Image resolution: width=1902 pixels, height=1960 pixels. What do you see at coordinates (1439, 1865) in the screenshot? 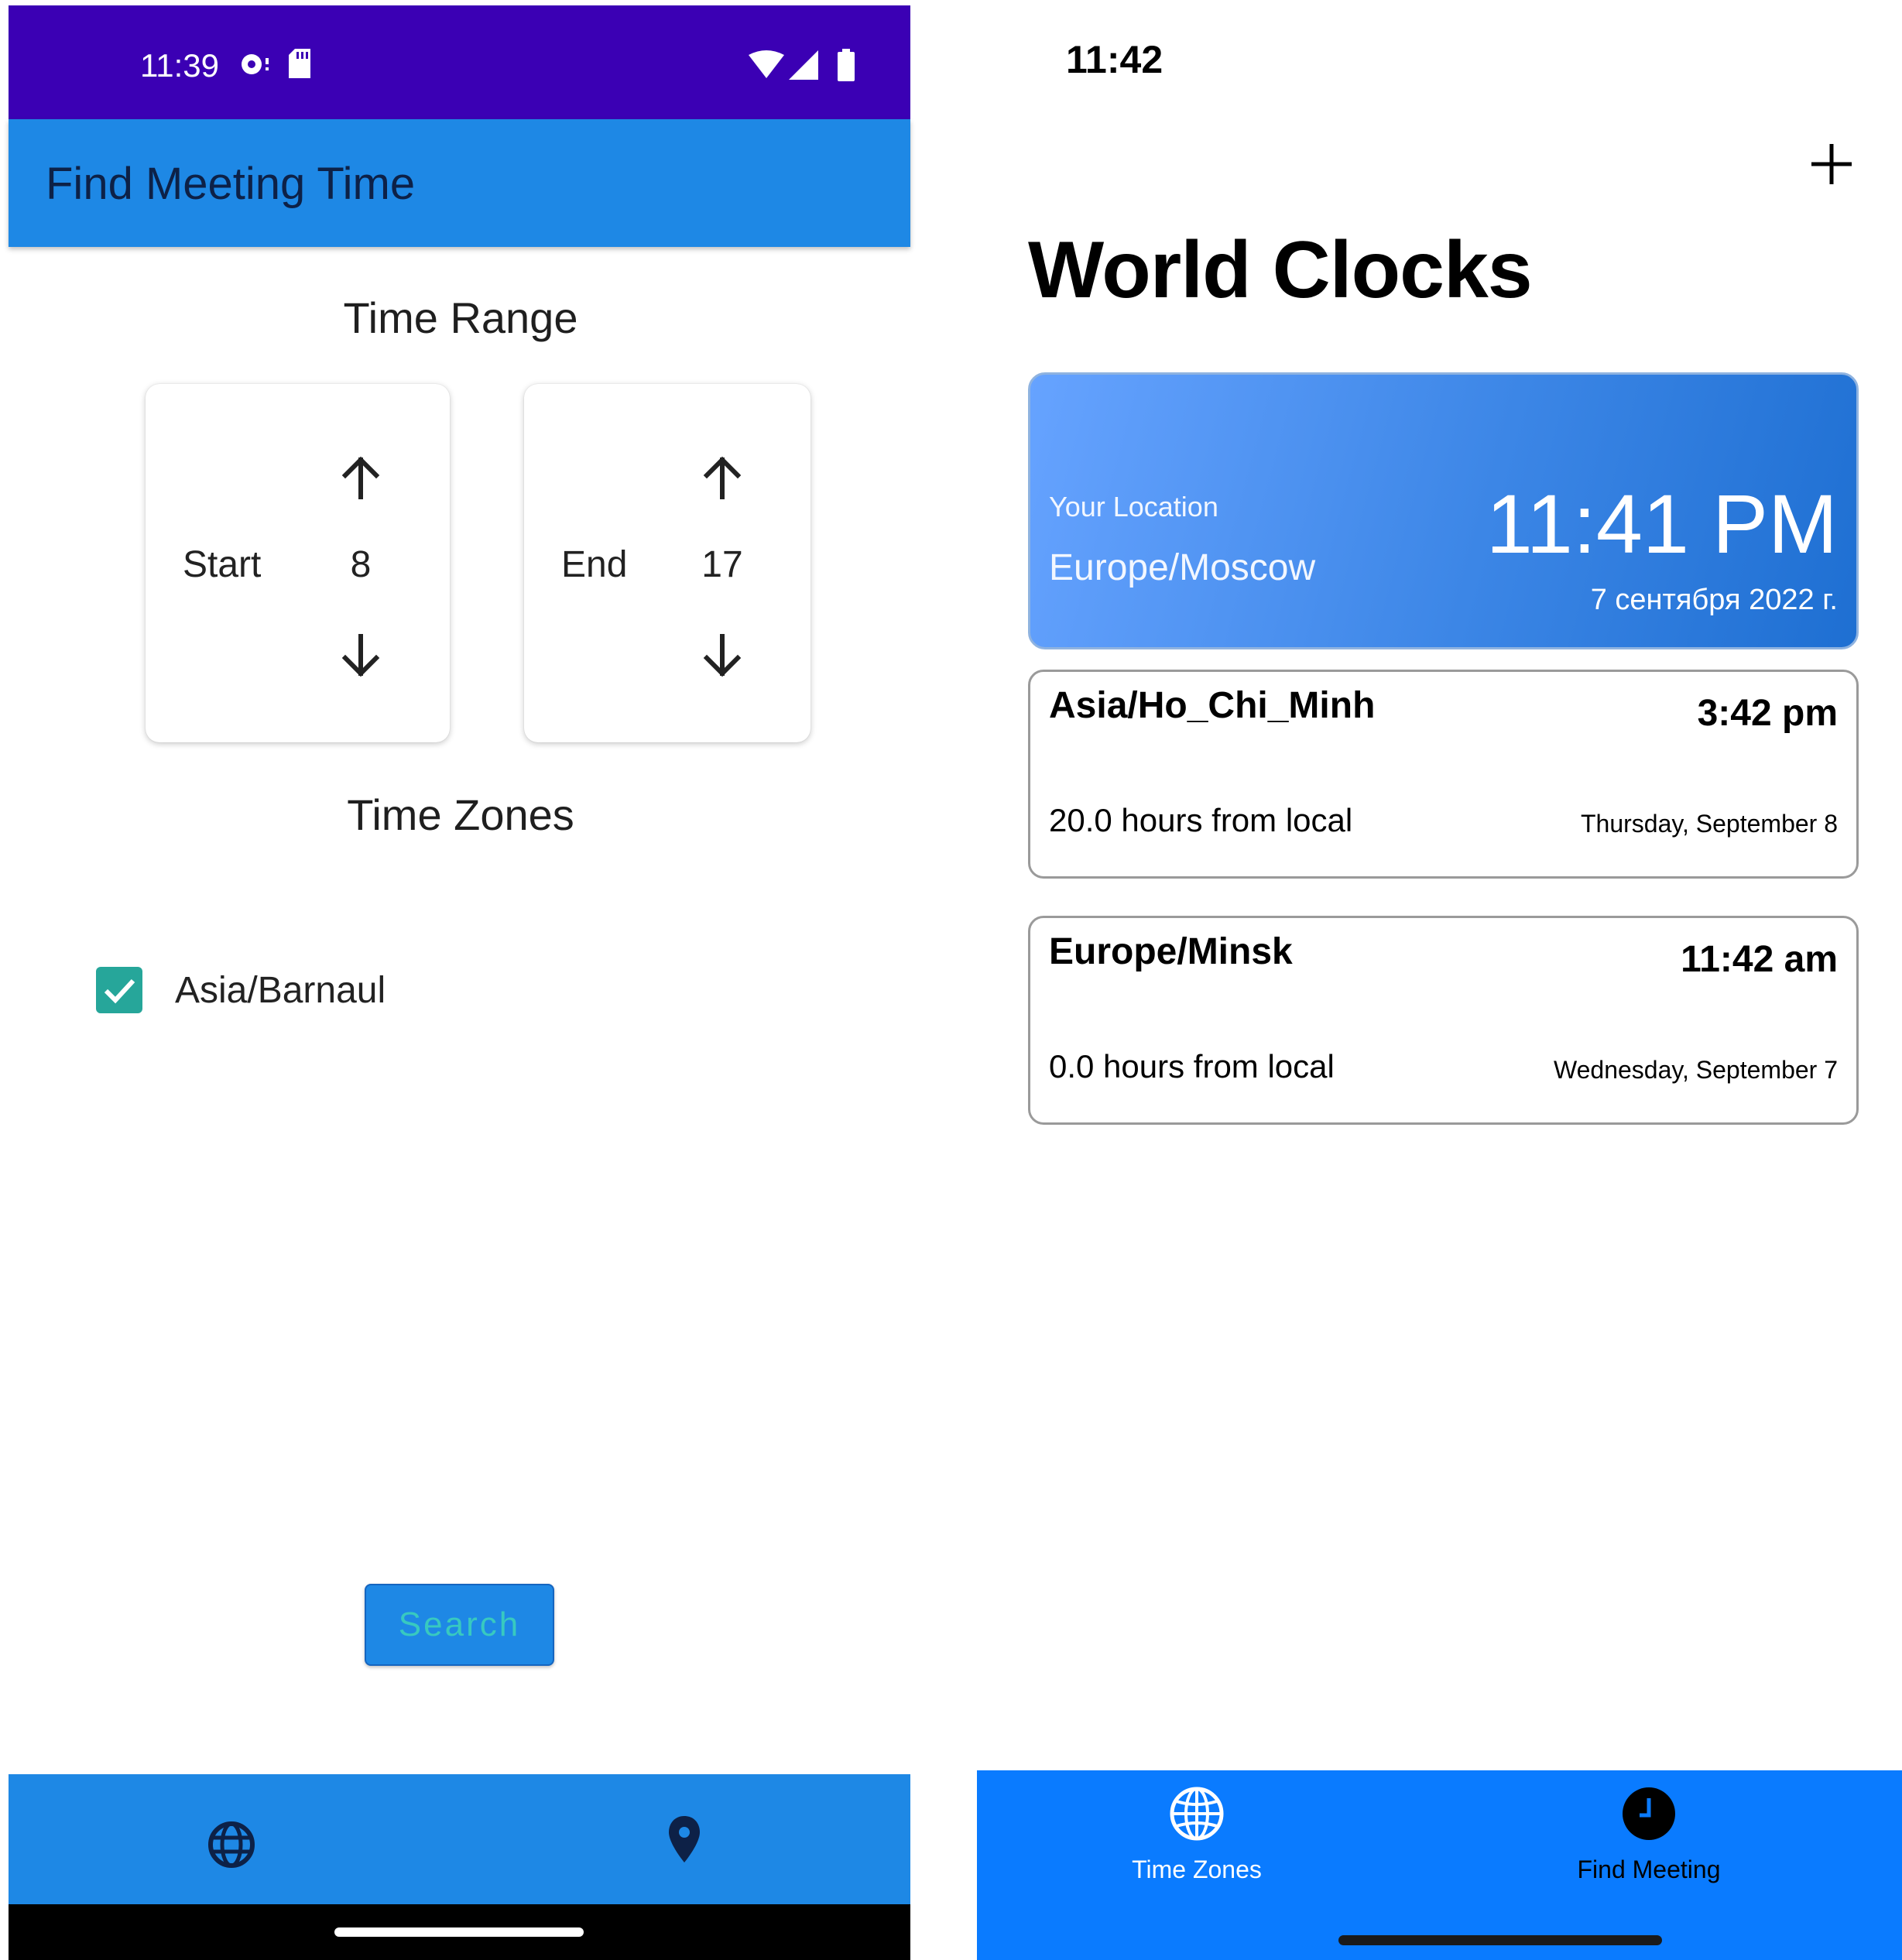
I see `tab-bar: Time Zones Find Meeting` at bounding box center [1439, 1865].